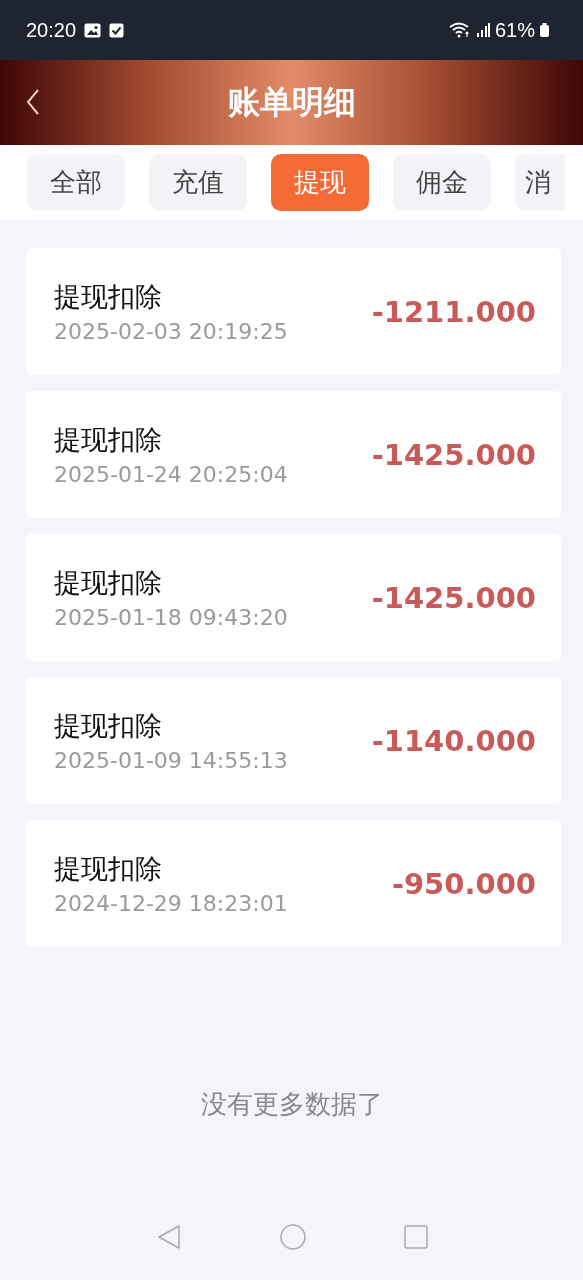  What do you see at coordinates (292, 1237) in the screenshot?
I see `home-nav-icon` at bounding box center [292, 1237].